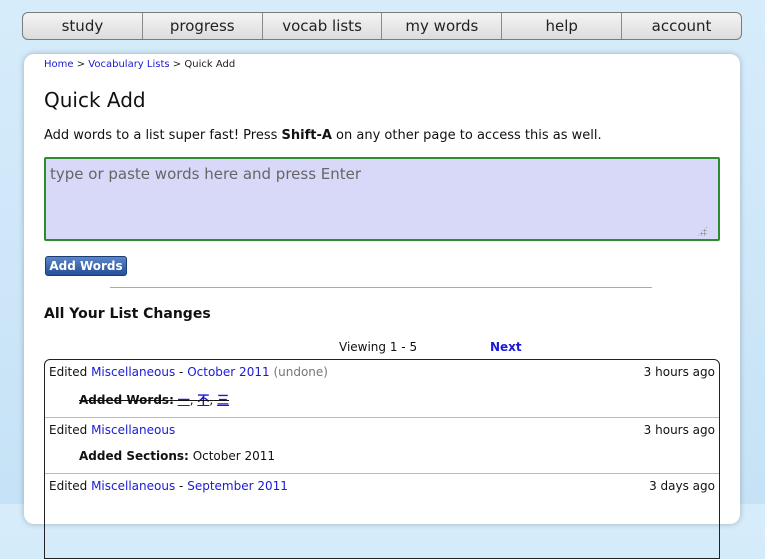 This screenshot has width=765, height=559. What do you see at coordinates (59, 64) in the screenshot?
I see `breadcrumb-home: Home` at bounding box center [59, 64].